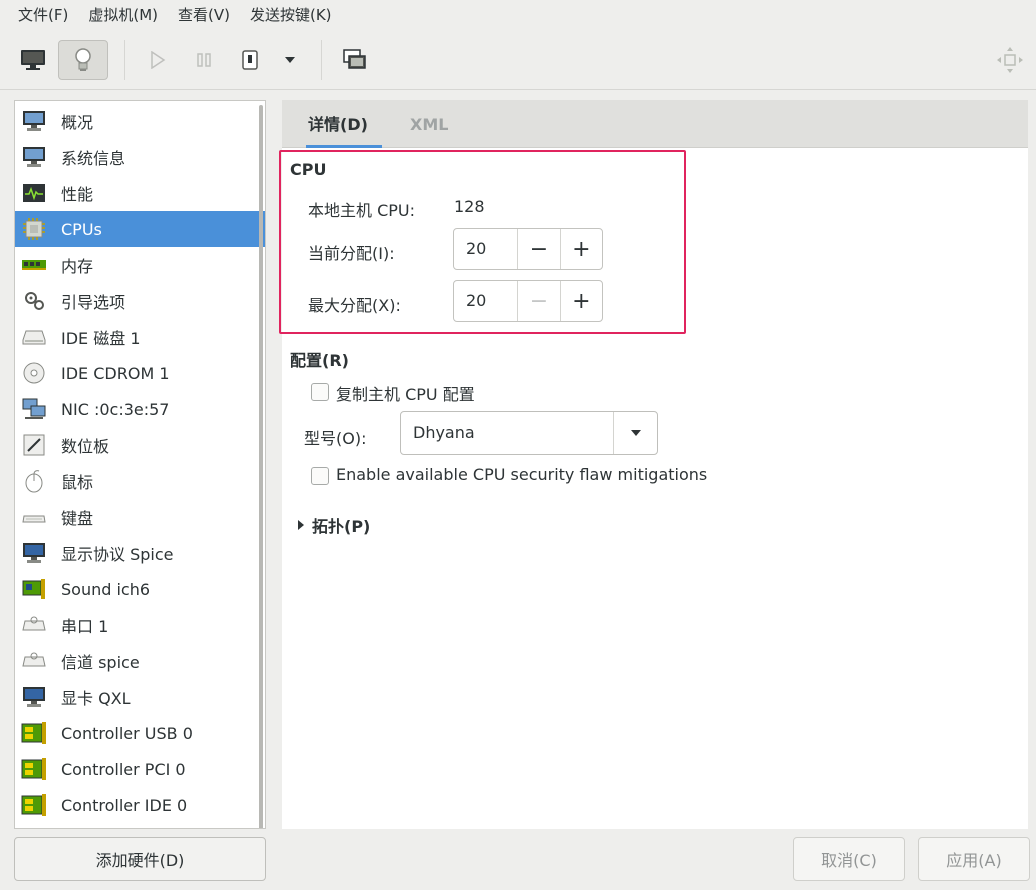 This screenshot has height=890, width=1036. I want to click on toolbar, so click(518, 60).